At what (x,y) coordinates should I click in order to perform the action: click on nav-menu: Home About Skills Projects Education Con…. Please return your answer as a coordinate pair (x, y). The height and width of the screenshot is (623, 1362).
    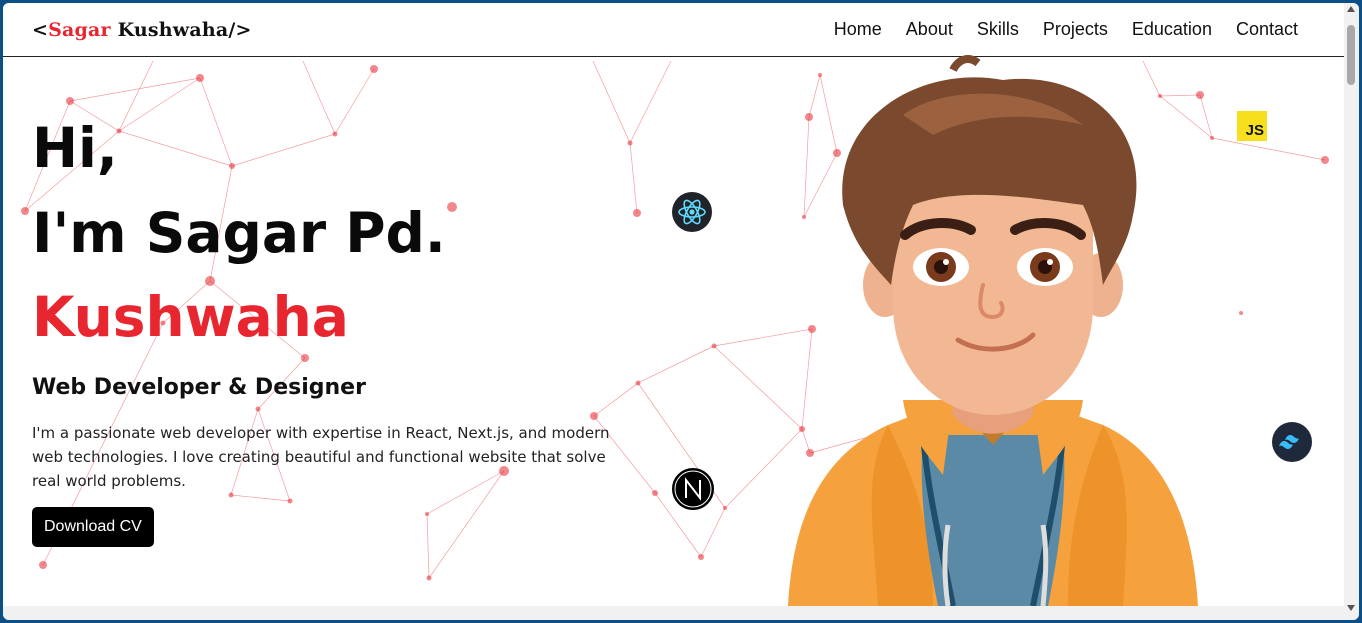
    Looking at the image, I should click on (1066, 29).